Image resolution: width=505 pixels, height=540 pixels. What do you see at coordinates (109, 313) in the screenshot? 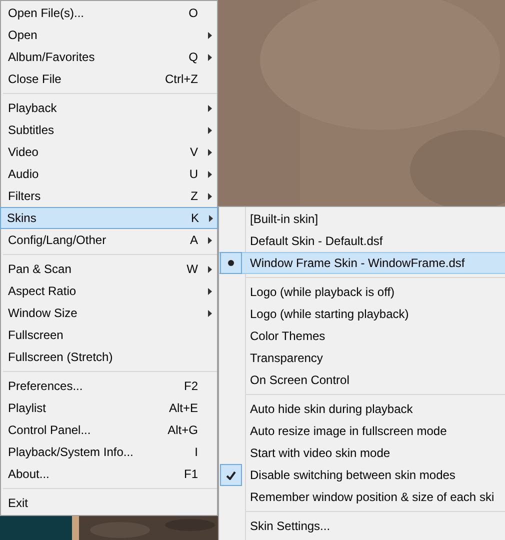
I see `menu-item: Window Size` at bounding box center [109, 313].